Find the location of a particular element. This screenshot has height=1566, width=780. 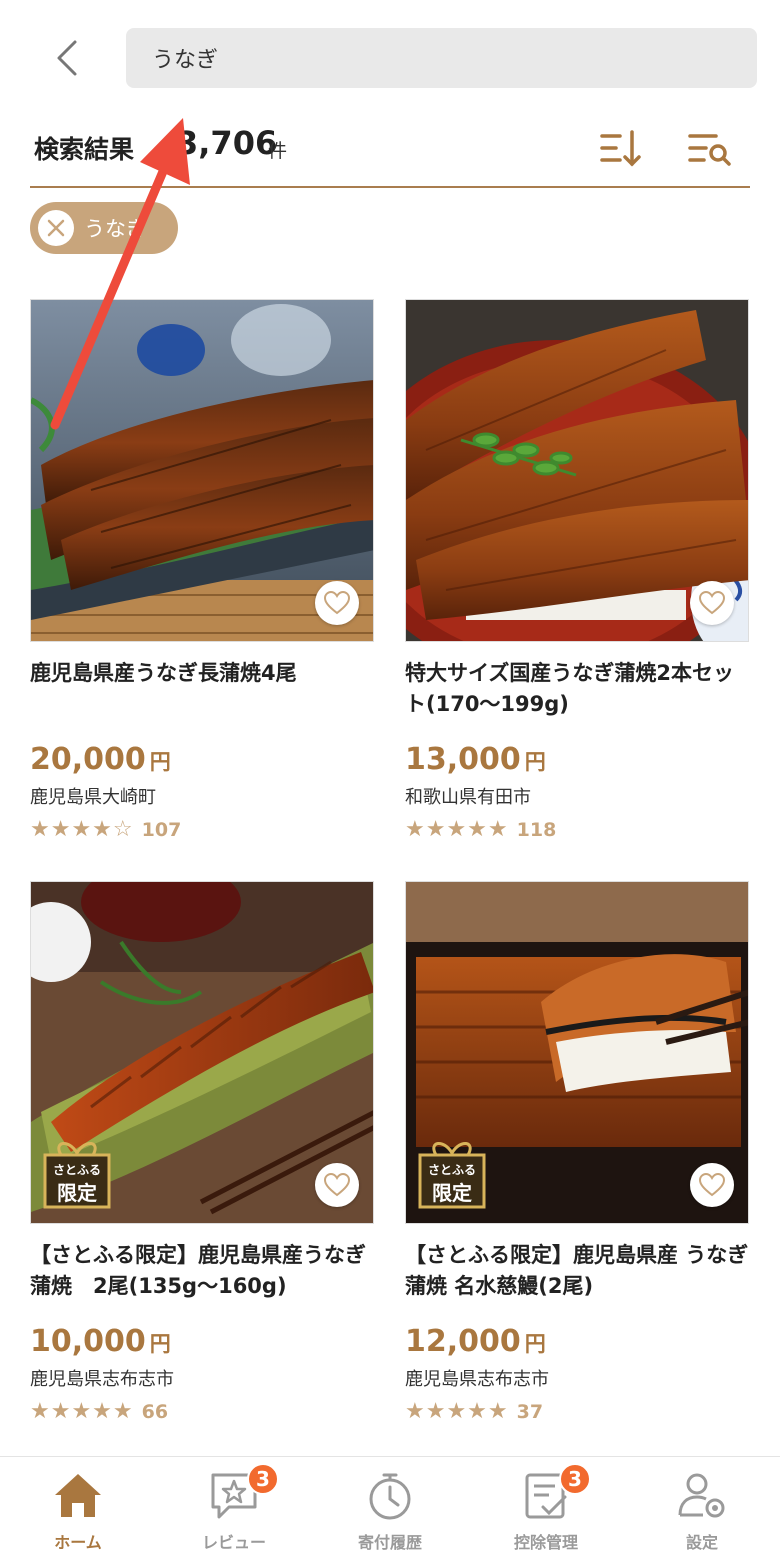

tab-label: 寄付履歴 is located at coordinates (389, 1542).